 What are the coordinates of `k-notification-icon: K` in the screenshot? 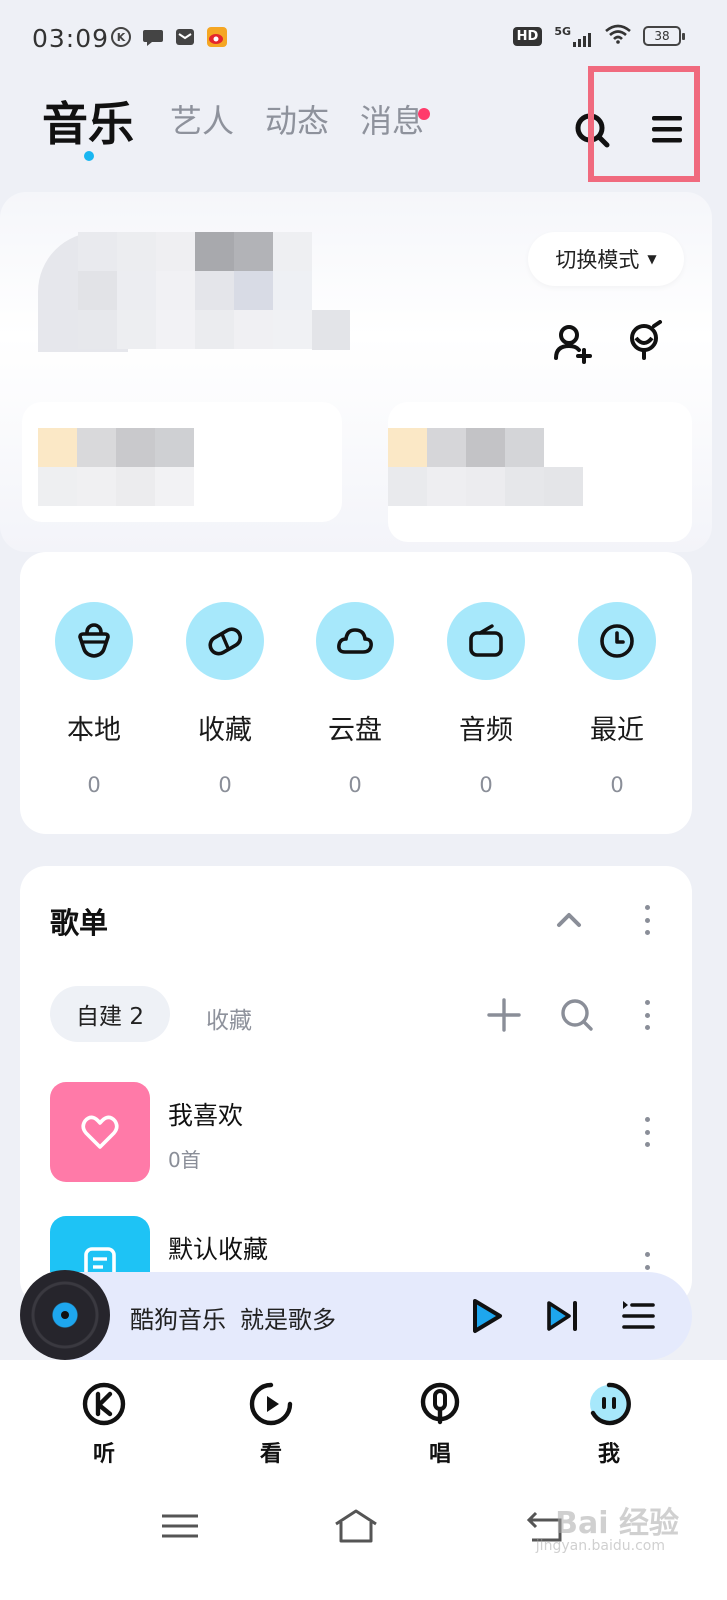 It's located at (121, 37).